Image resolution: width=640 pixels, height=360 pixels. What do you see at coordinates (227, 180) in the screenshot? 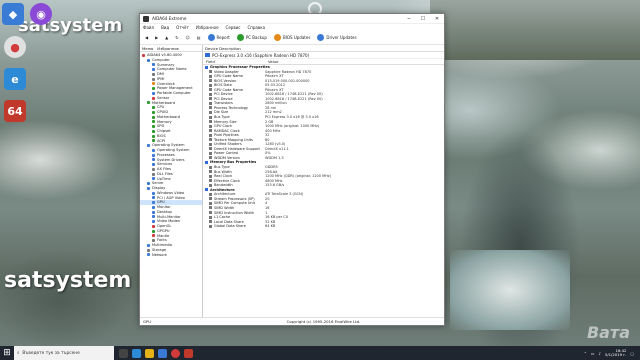
I see `field-label: Effective Clock` at bounding box center [227, 180].